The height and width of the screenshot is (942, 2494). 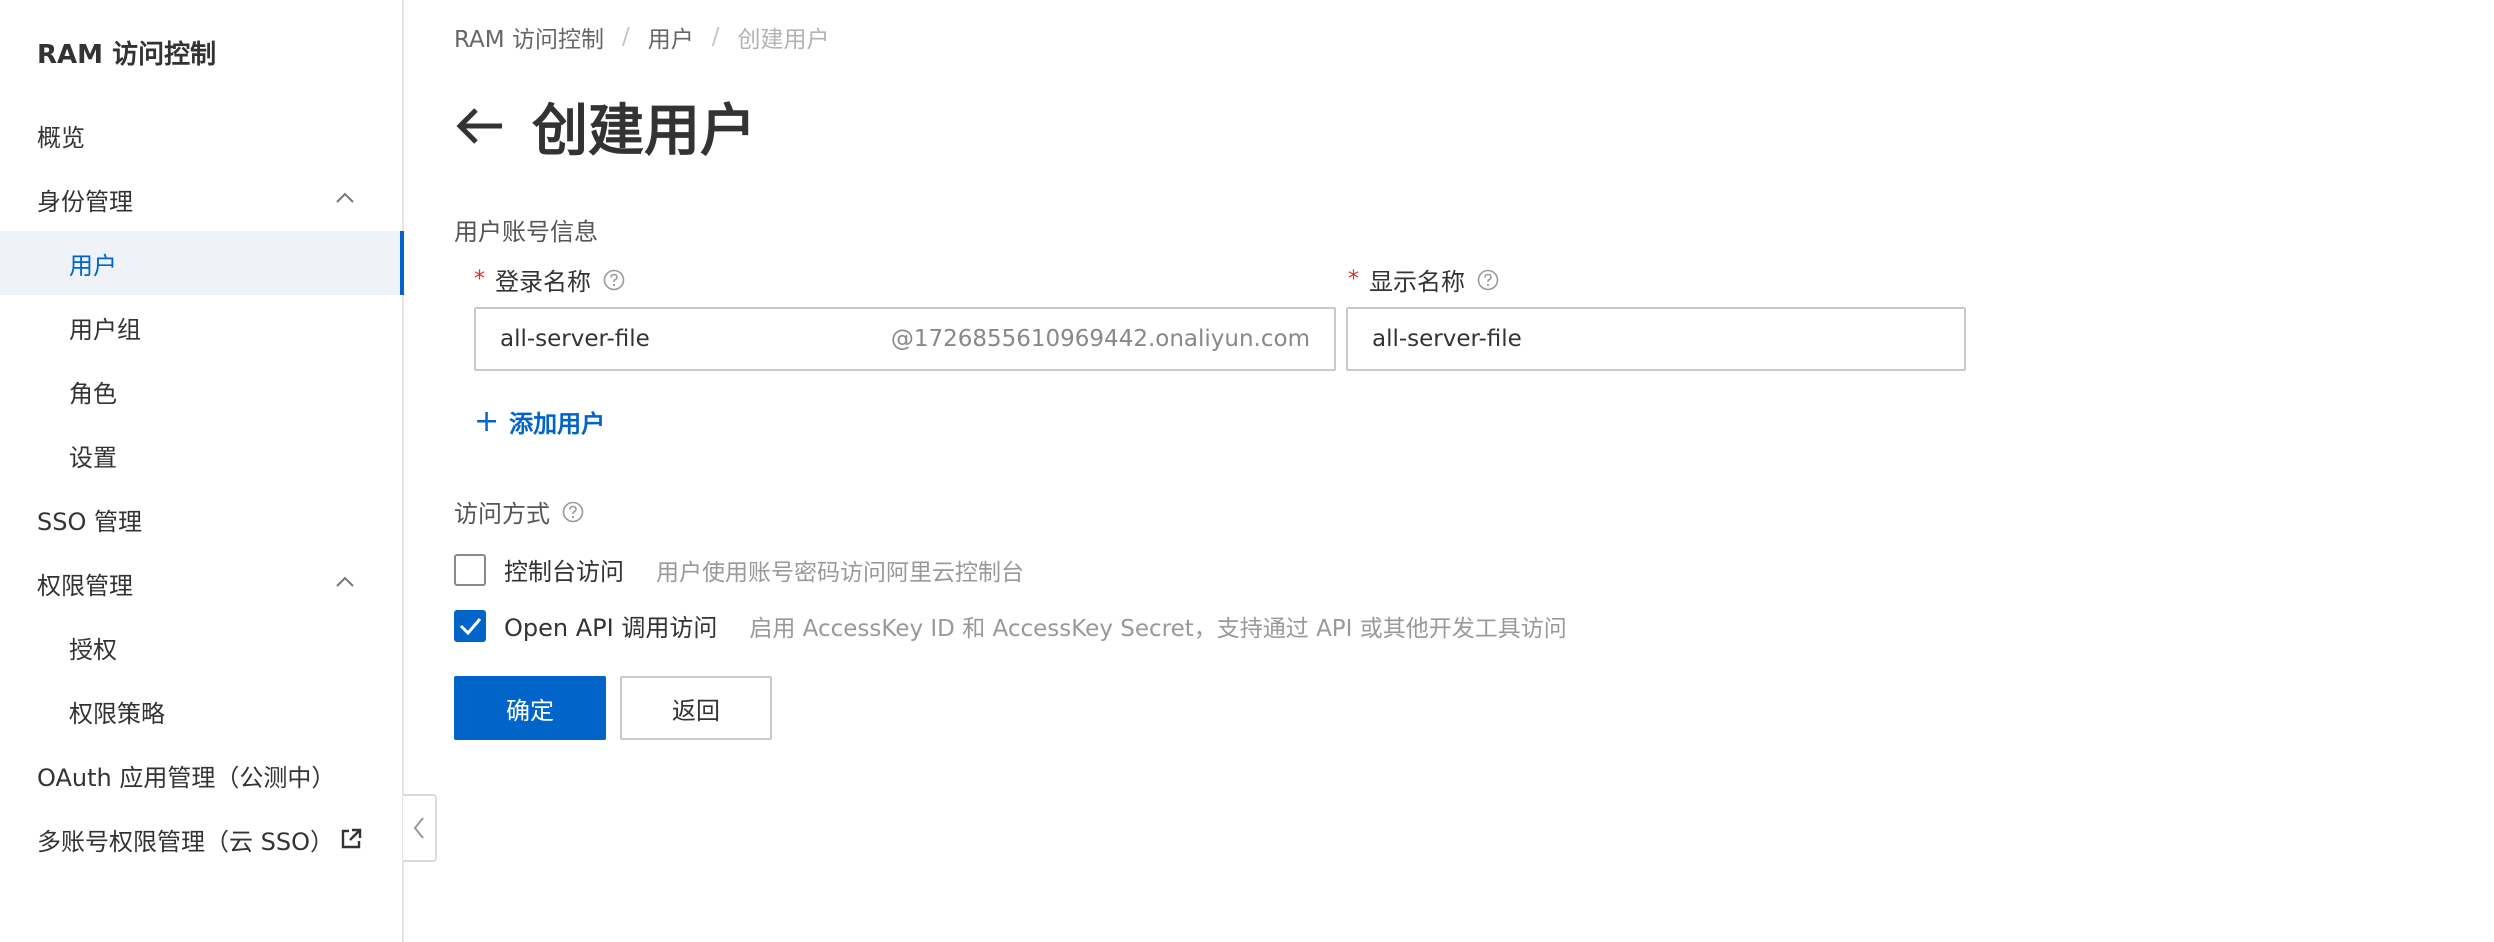 What do you see at coordinates (502, 514) in the screenshot?
I see `section-label-text: 访问方式` at bounding box center [502, 514].